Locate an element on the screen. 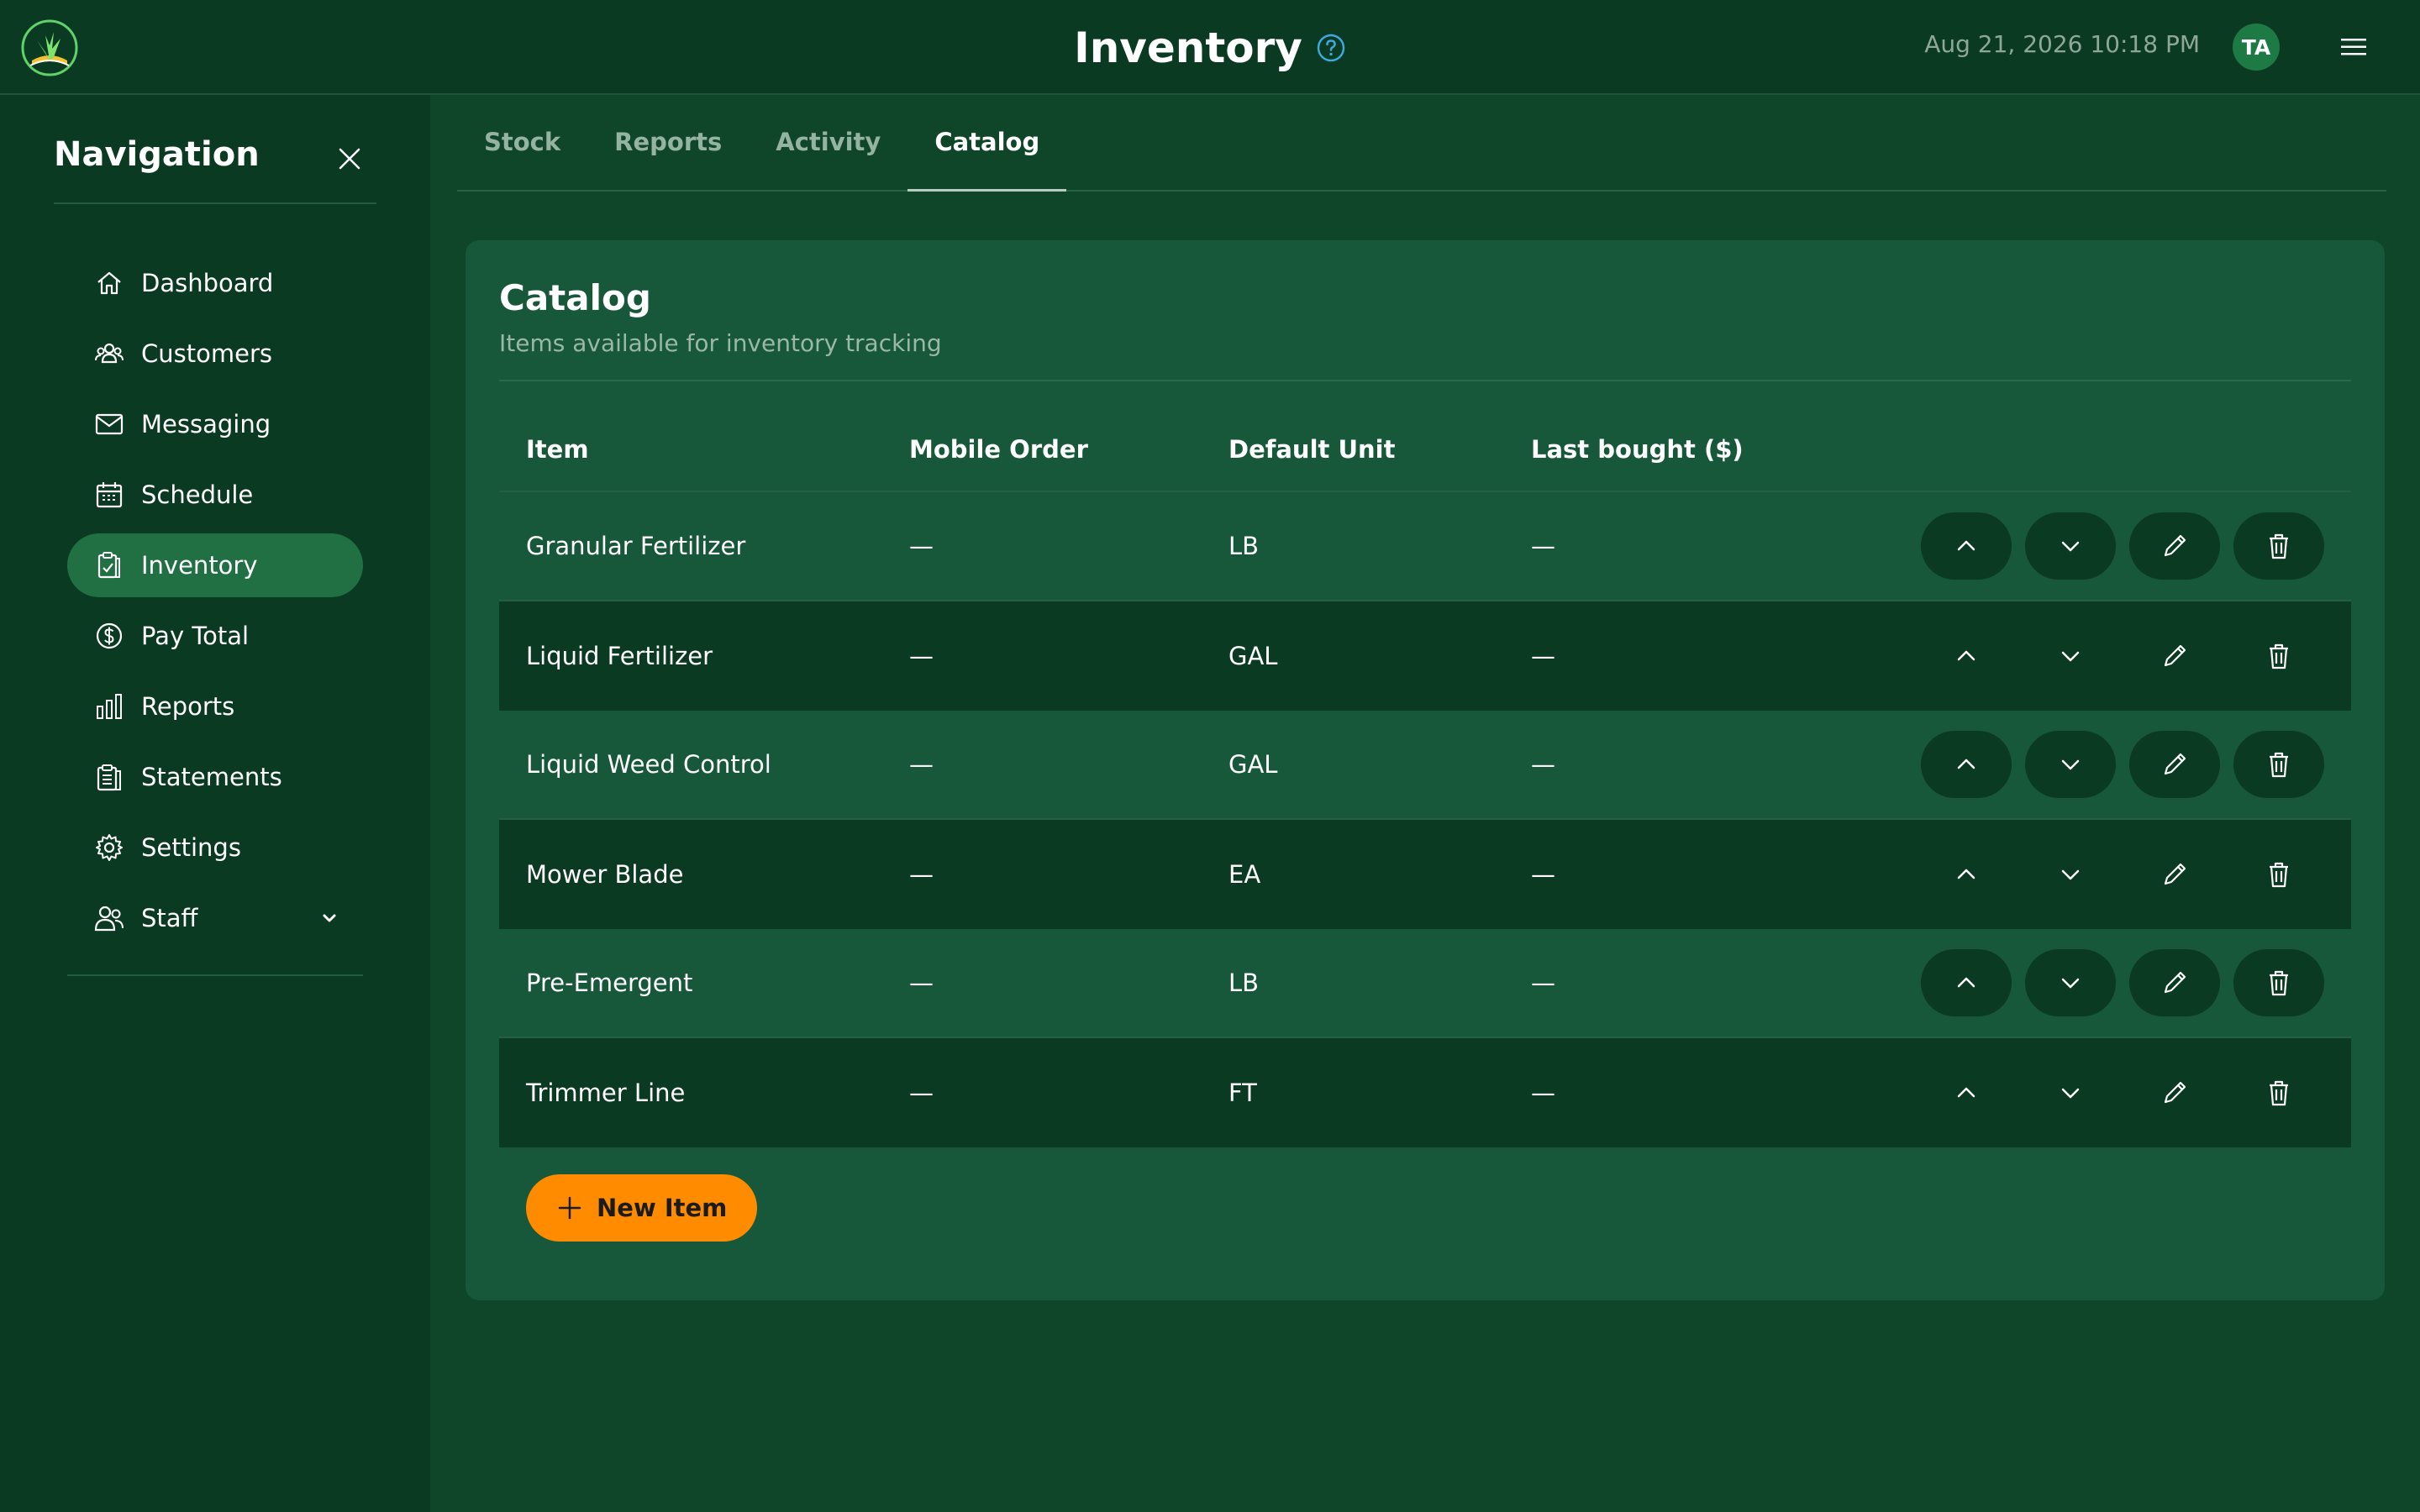 The width and height of the screenshot is (2420, 1512). tab-activity: Activity is located at coordinates (828, 142).